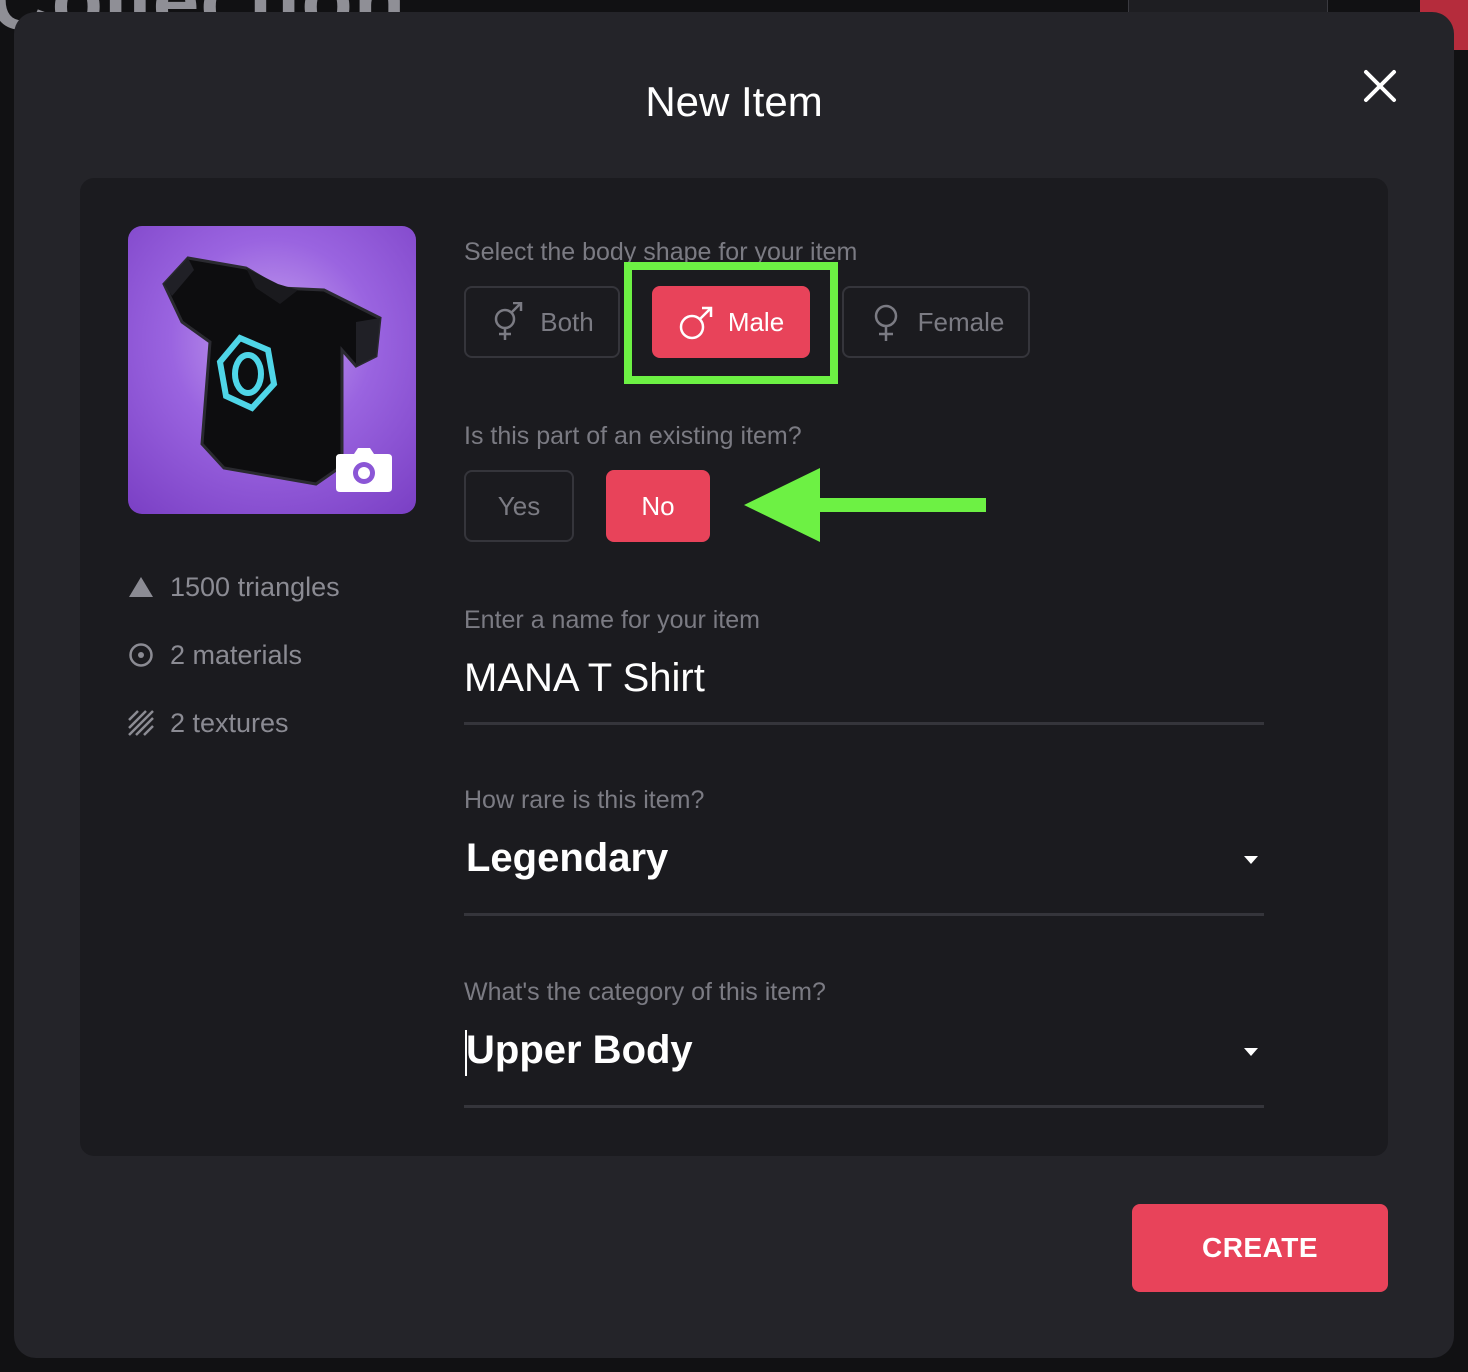 Image resolution: width=1468 pixels, height=1372 pixels. Describe the element at coordinates (658, 506) in the screenshot. I see `existing-item-no-button: No` at that location.